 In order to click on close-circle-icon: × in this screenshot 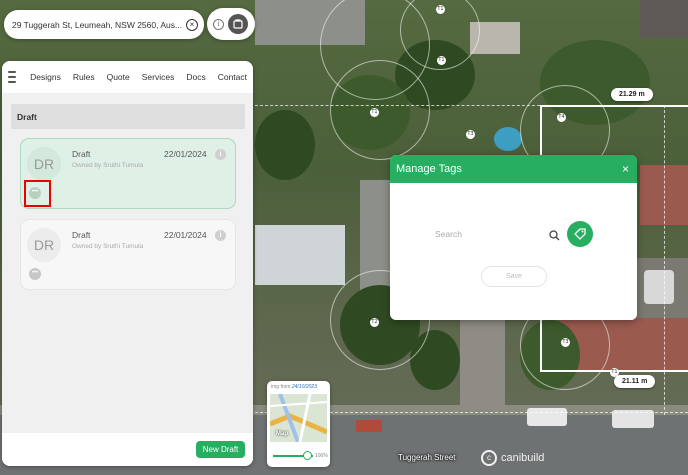, I will do `click(192, 24)`.